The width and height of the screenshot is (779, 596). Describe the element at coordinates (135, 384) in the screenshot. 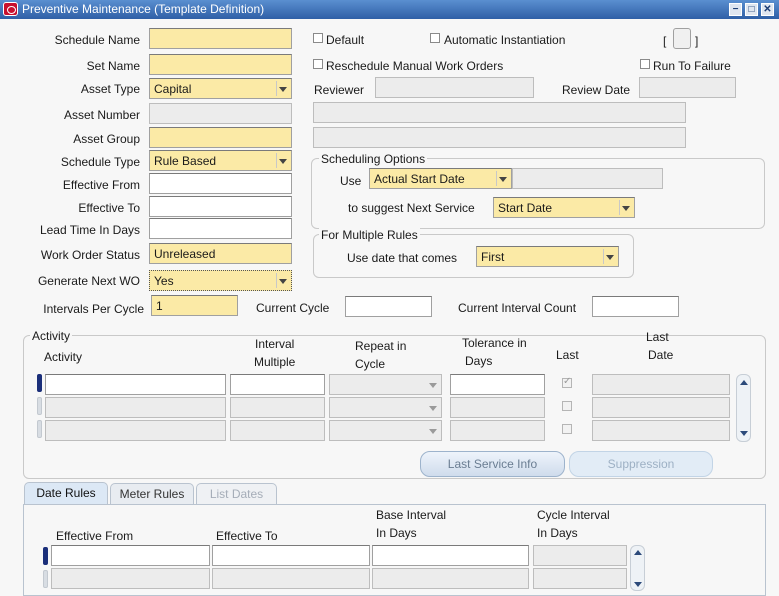

I see `activity-row-1-activity` at that location.